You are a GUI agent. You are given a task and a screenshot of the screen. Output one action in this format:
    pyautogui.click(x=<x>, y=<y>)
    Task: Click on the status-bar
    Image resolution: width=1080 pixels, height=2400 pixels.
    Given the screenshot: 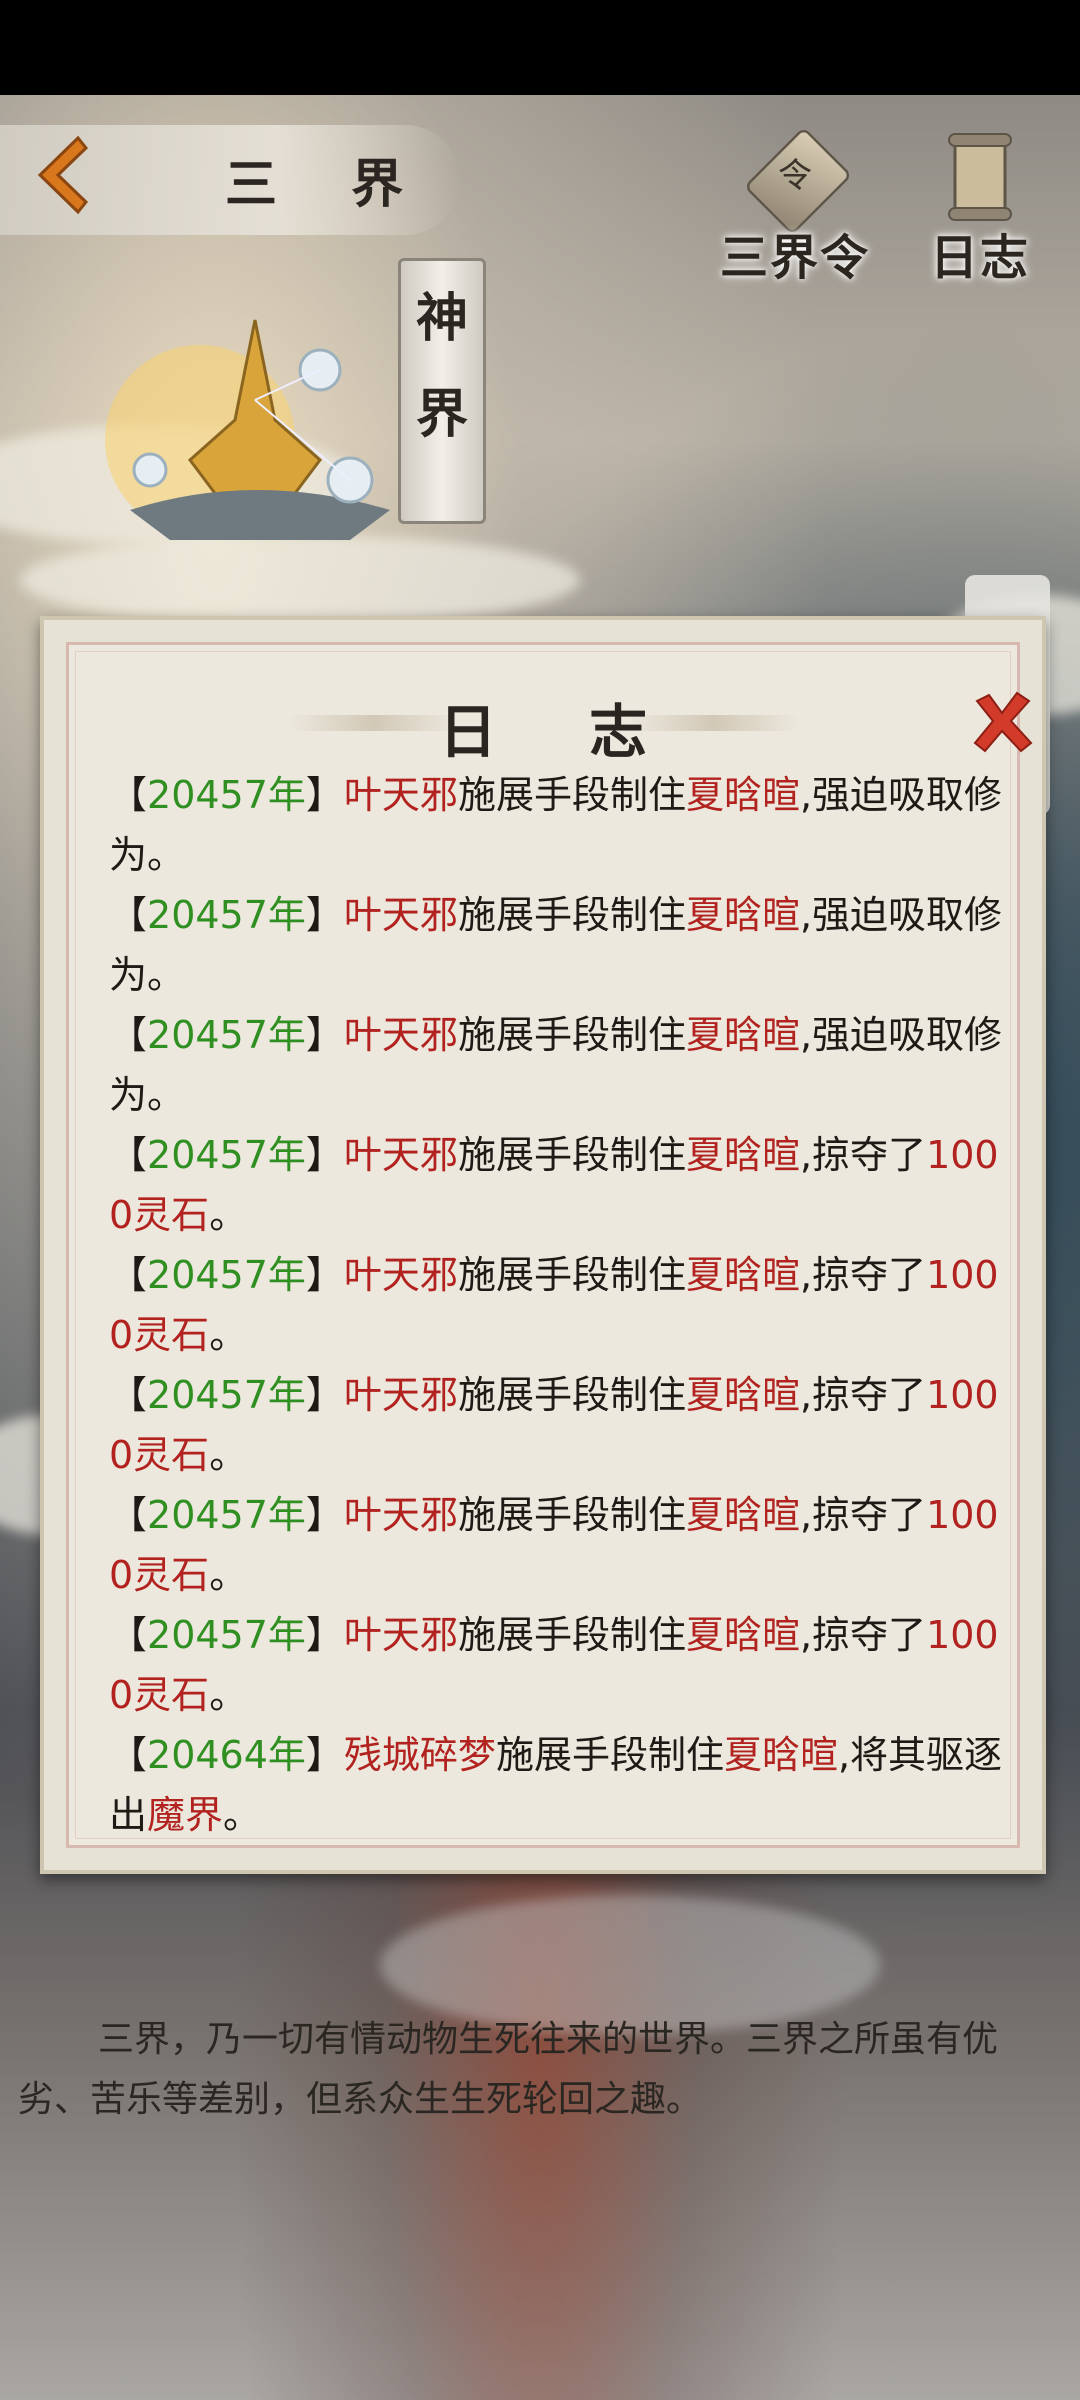 What is the action you would take?
    pyautogui.click(x=540, y=47)
    